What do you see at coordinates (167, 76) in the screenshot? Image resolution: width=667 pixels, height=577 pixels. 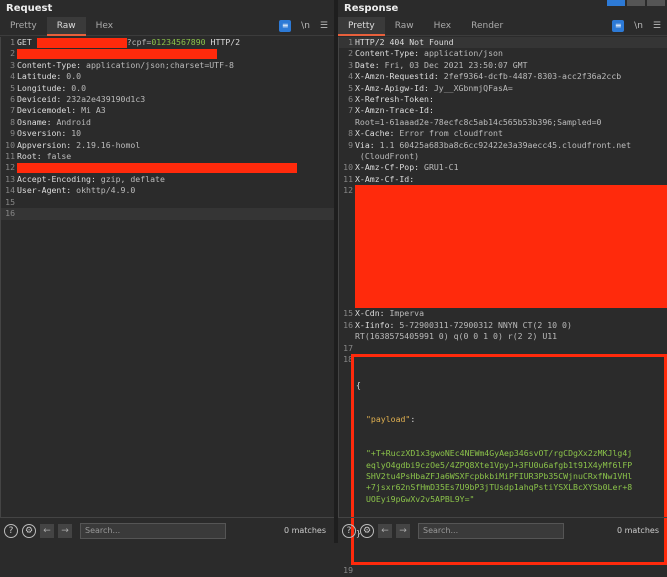 I see `code-line: 4 Latitude: 0.0` at bounding box center [167, 76].